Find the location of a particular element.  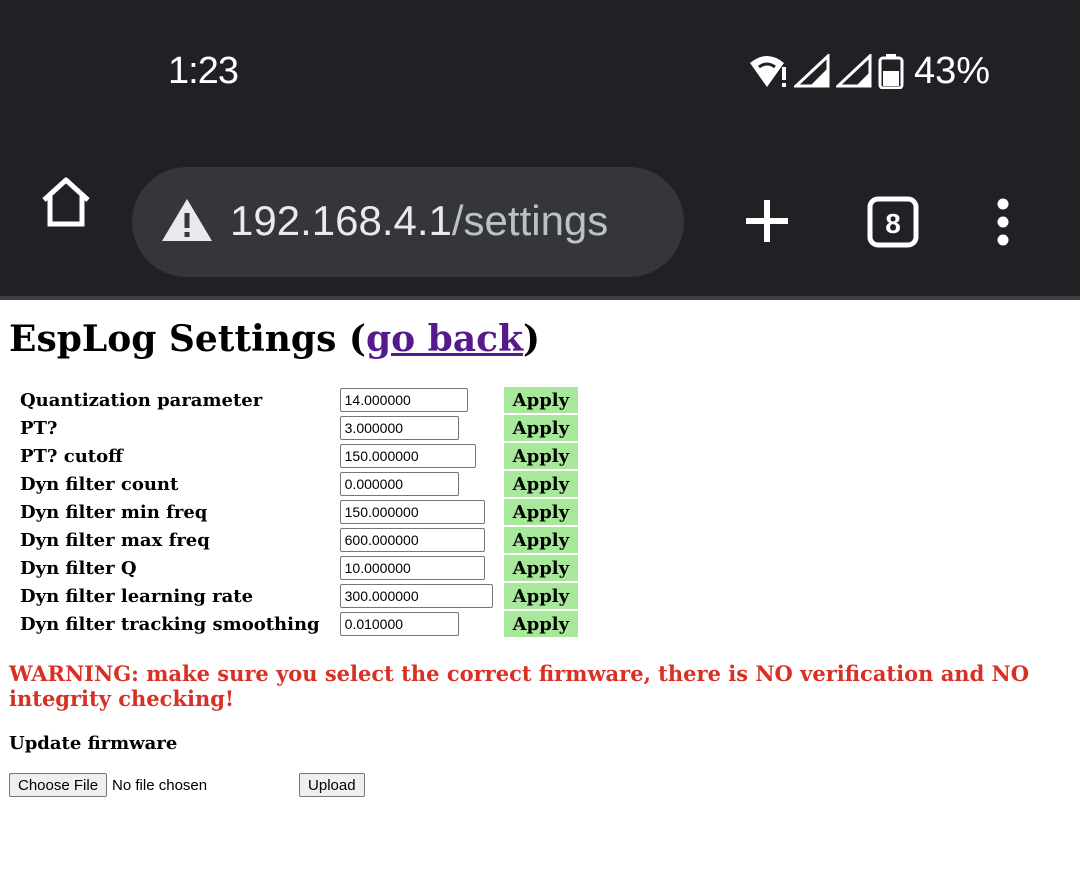

tab-switcher-icon: 8 is located at coordinates (893, 224).